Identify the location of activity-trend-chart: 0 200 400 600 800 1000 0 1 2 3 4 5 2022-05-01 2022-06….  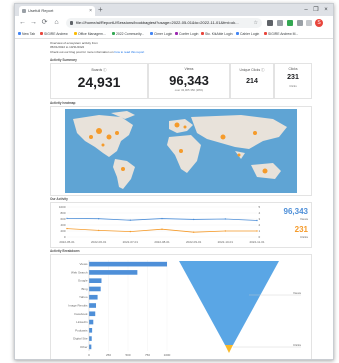
(161, 225).